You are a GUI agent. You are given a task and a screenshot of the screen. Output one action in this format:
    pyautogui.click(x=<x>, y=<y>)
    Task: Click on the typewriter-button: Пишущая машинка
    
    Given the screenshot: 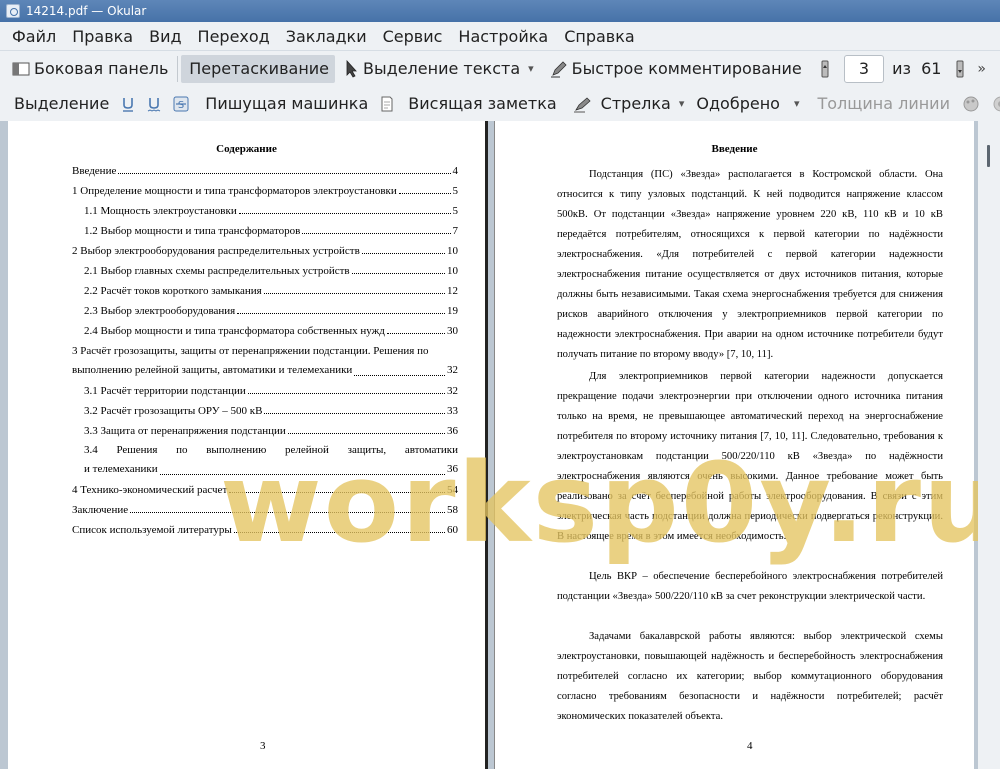 What is the action you would take?
    pyautogui.click(x=286, y=104)
    